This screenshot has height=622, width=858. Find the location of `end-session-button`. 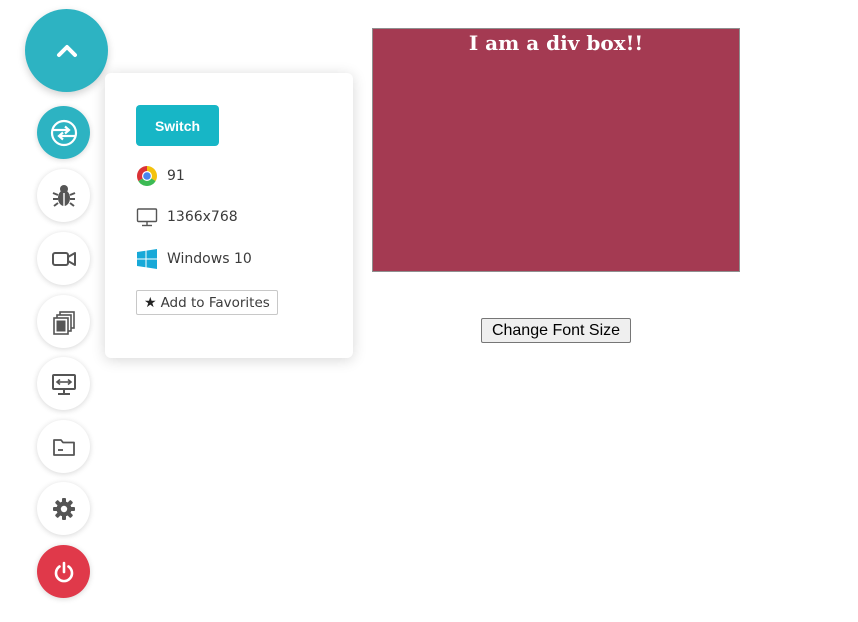

end-session-button is located at coordinates (63, 571).